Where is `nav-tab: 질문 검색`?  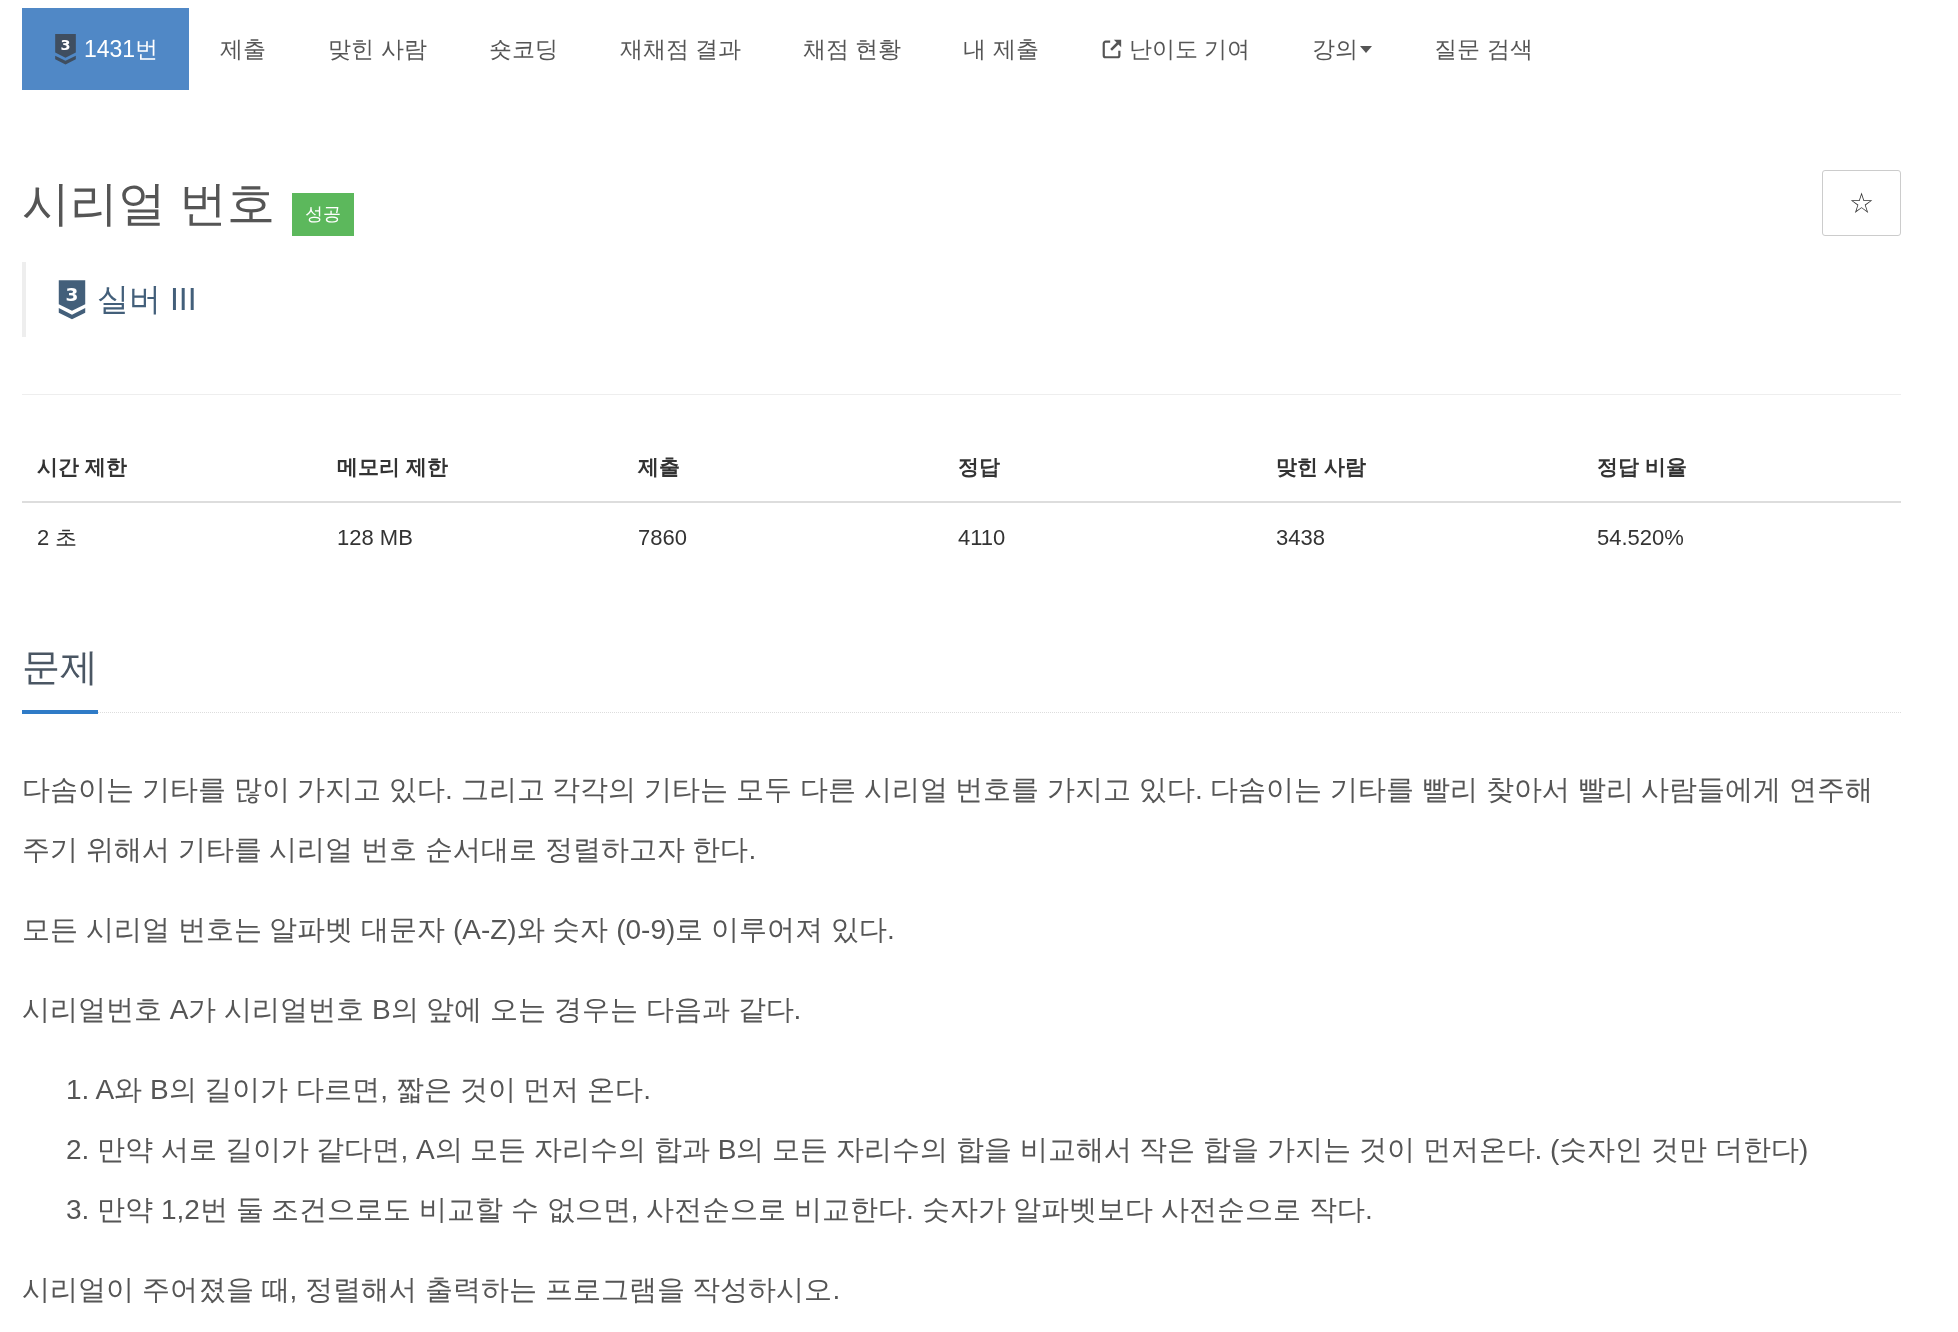 nav-tab: 질문 검색 is located at coordinates (1483, 49).